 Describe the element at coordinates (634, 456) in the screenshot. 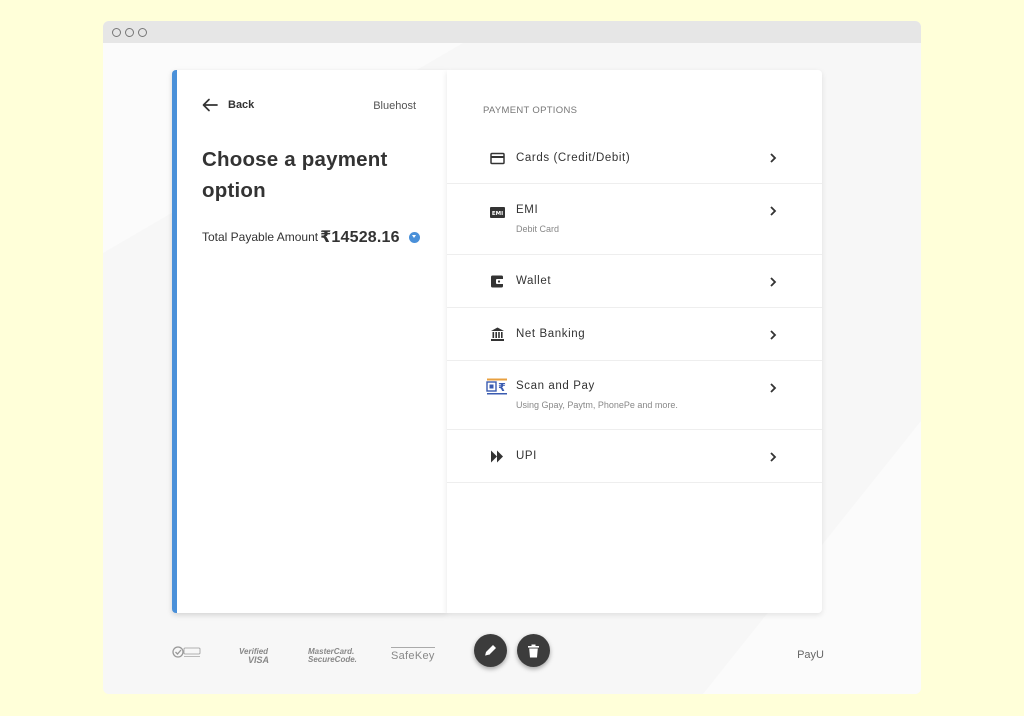

I see `option-upi: UPI` at that location.